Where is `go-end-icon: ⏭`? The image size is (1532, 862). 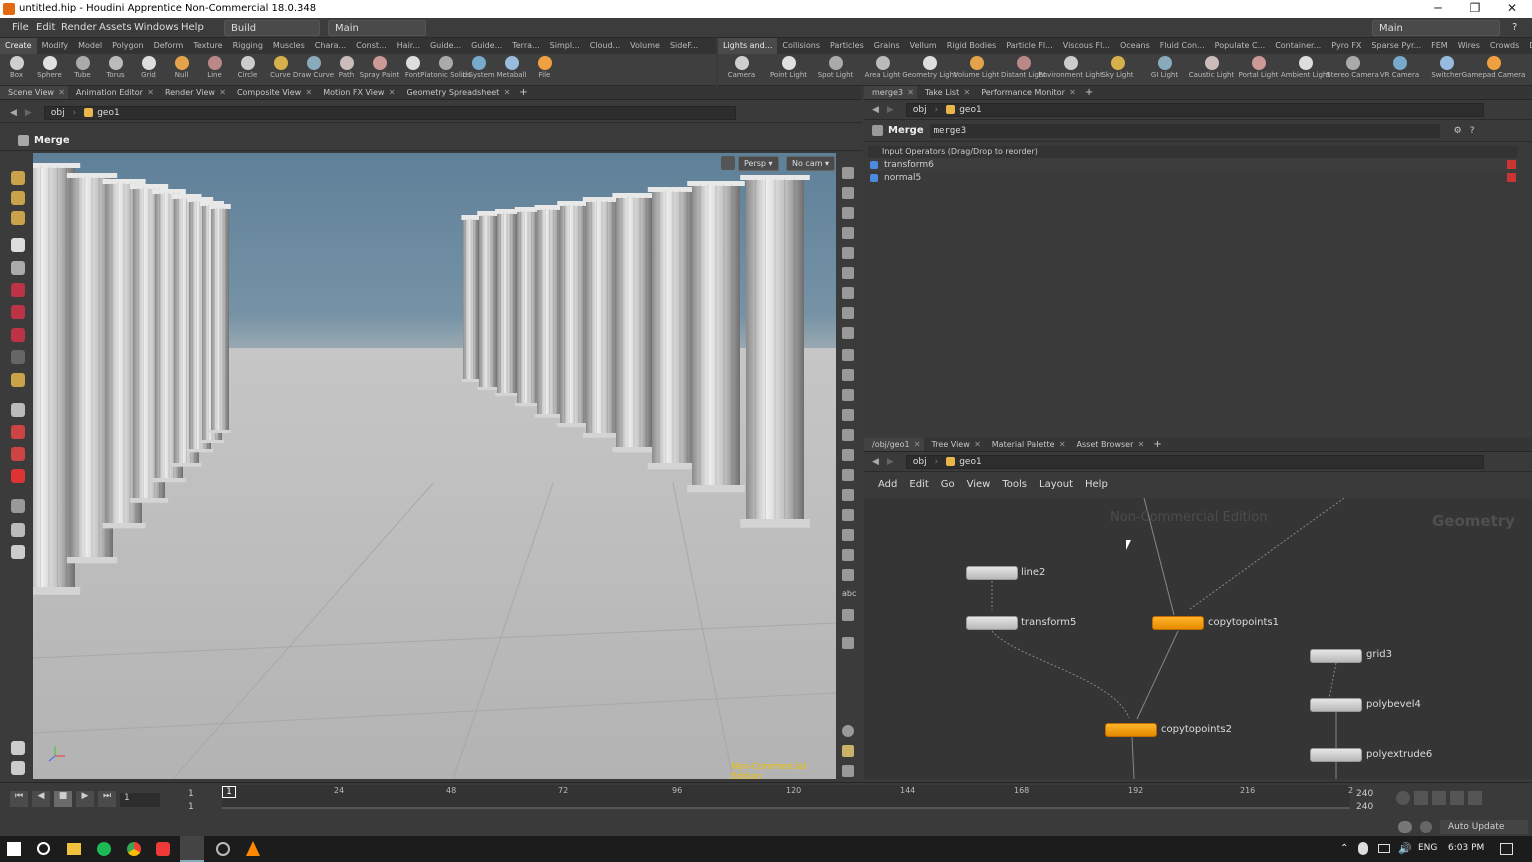
go-end-icon: ⏭ is located at coordinates (107, 799).